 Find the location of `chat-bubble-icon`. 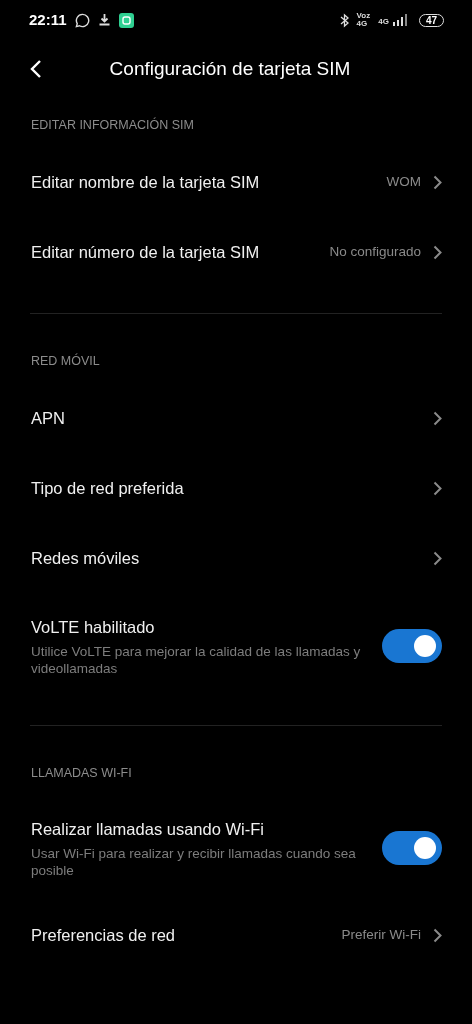

chat-bubble-icon is located at coordinates (82, 20).